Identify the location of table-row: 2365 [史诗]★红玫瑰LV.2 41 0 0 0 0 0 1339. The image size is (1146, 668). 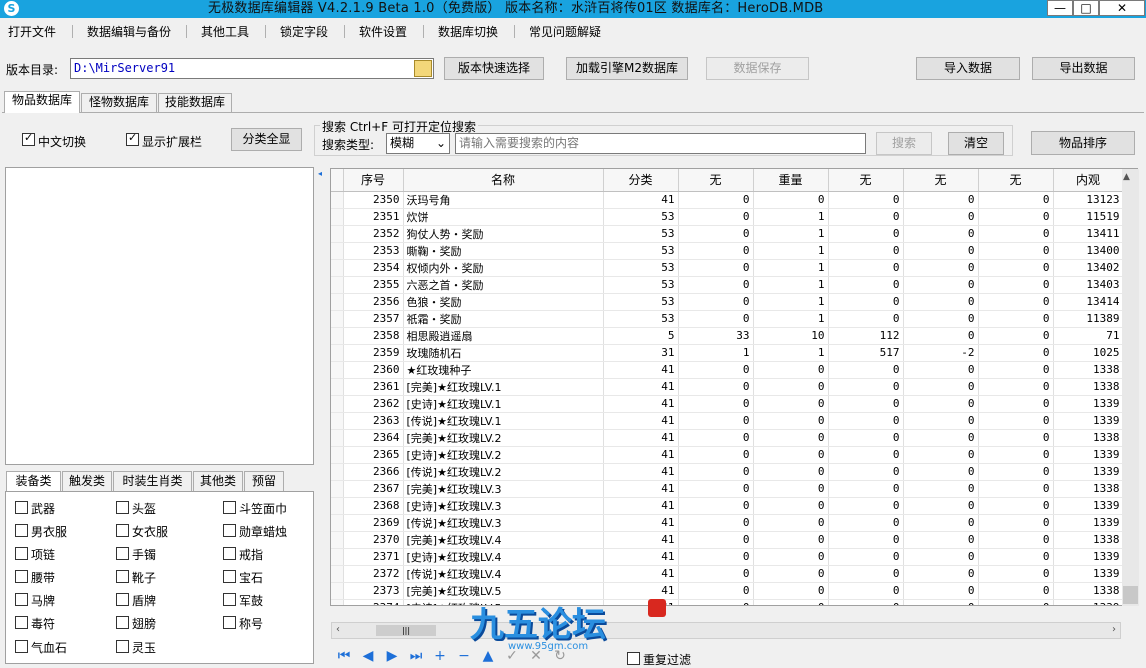
(727, 455).